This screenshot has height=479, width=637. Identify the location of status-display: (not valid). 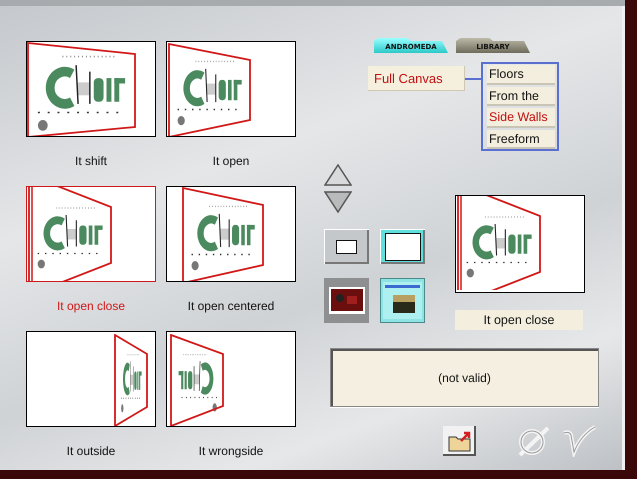
(464, 377).